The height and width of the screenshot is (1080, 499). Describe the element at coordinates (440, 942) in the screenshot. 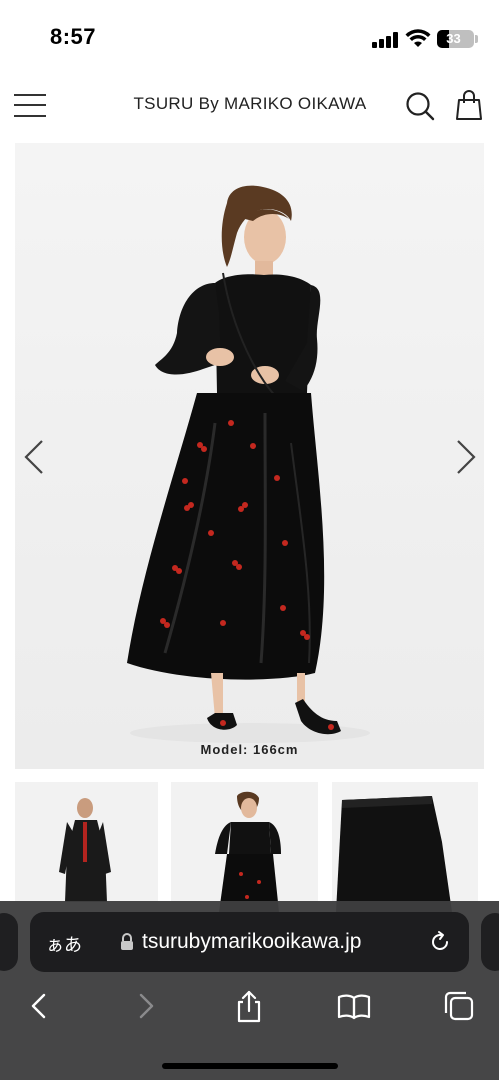

I see `reload-icon` at that location.